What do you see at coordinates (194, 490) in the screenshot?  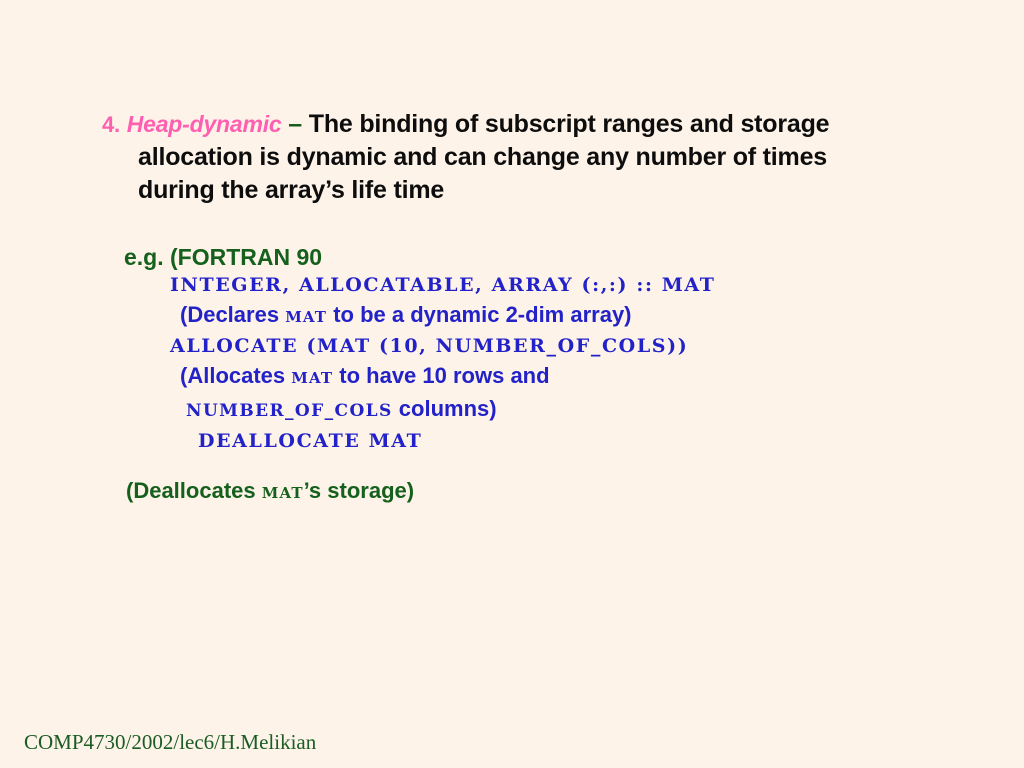 I see `closing-prefix: (Deallocates` at bounding box center [194, 490].